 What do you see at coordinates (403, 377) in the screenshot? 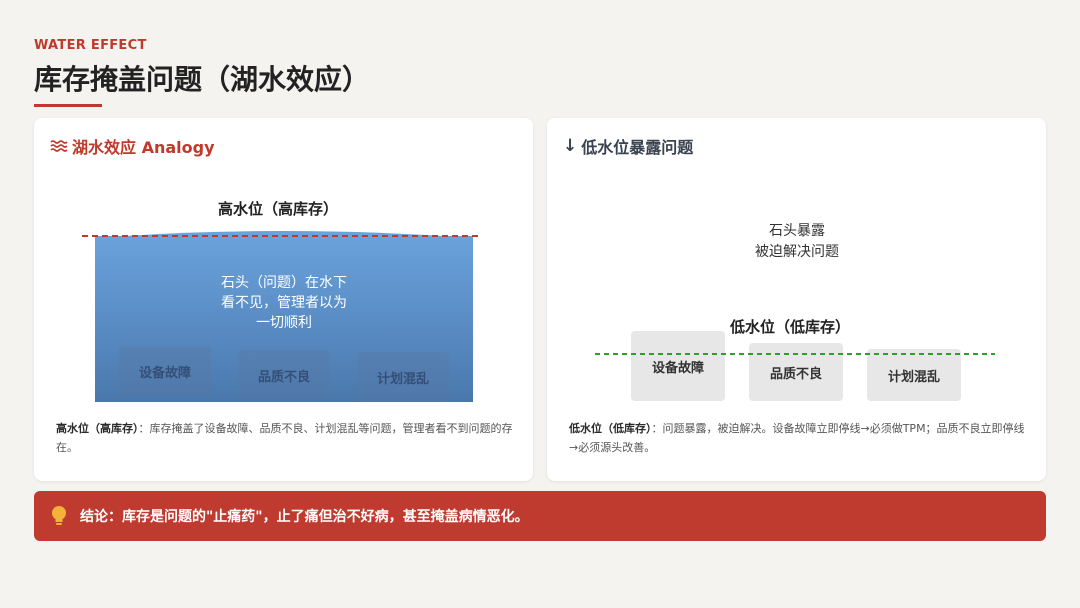
I see `submerged-rock-planning: 计划混乱` at bounding box center [403, 377].